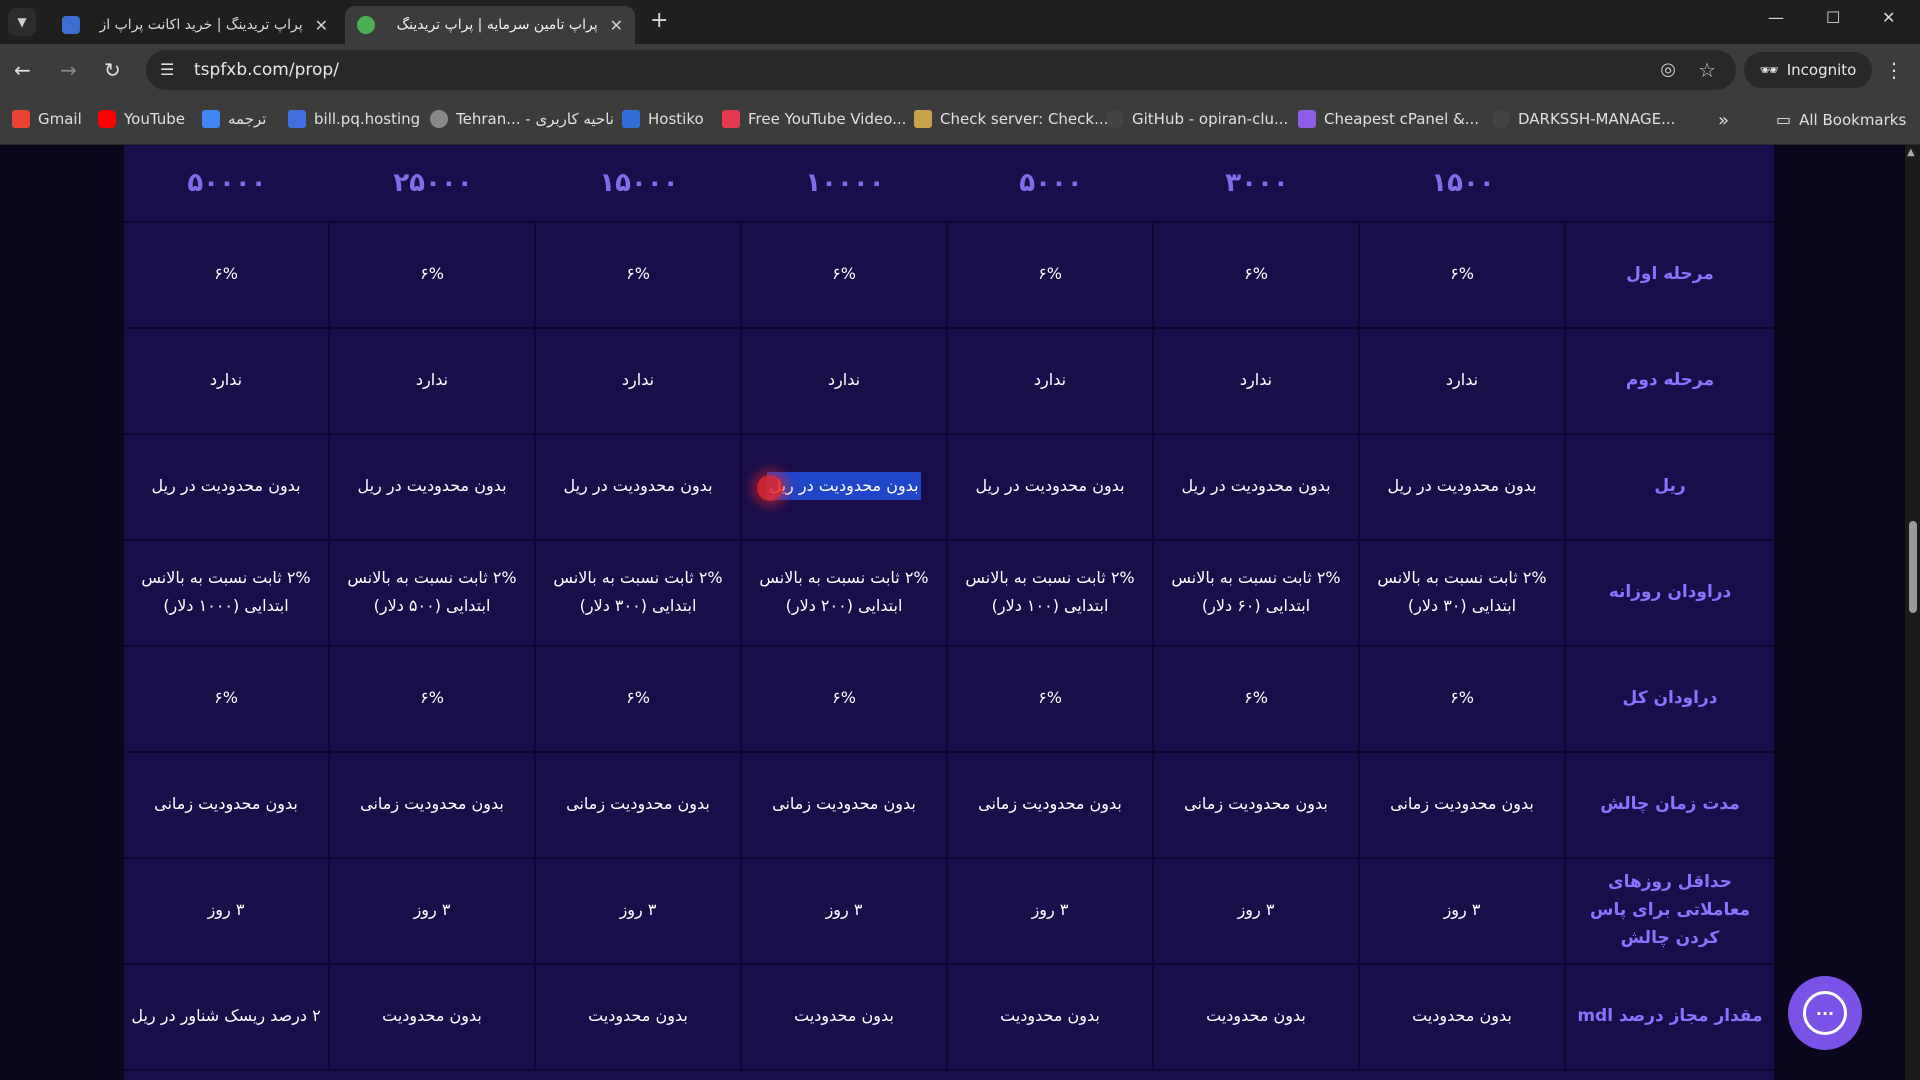 This screenshot has width=1920, height=1080. I want to click on browser-menu-icon: ⋮, so click(1894, 70).